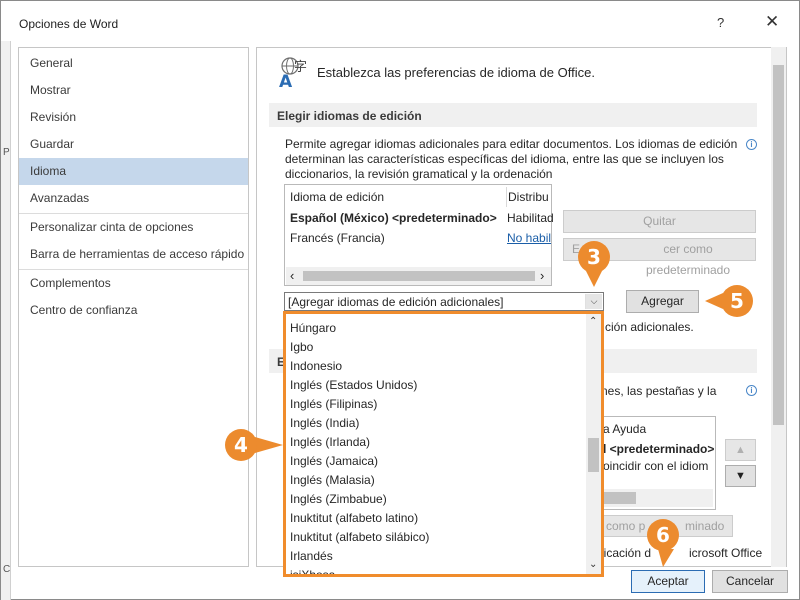 The height and width of the screenshot is (600, 800). What do you see at coordinates (737, 301) in the screenshot?
I see `callout-step-5: 5` at bounding box center [737, 301].